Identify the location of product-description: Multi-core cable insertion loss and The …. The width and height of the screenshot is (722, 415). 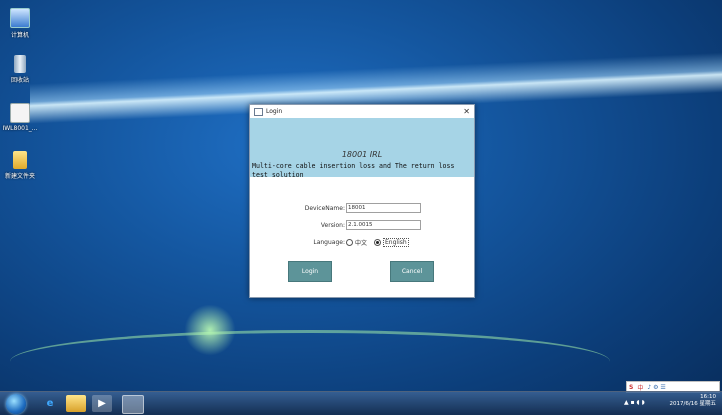
(353, 170).